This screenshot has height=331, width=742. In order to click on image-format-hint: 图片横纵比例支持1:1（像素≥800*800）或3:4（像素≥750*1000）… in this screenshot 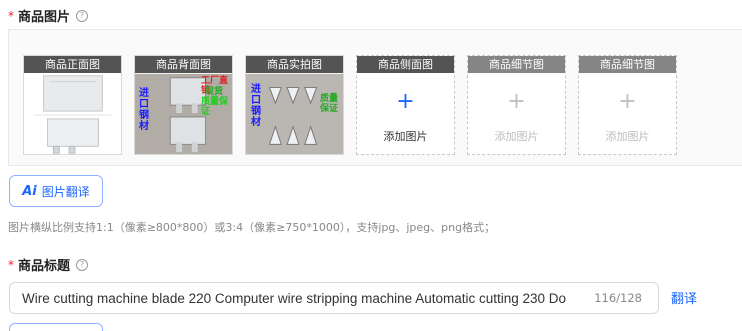, I will do `click(252, 227)`.